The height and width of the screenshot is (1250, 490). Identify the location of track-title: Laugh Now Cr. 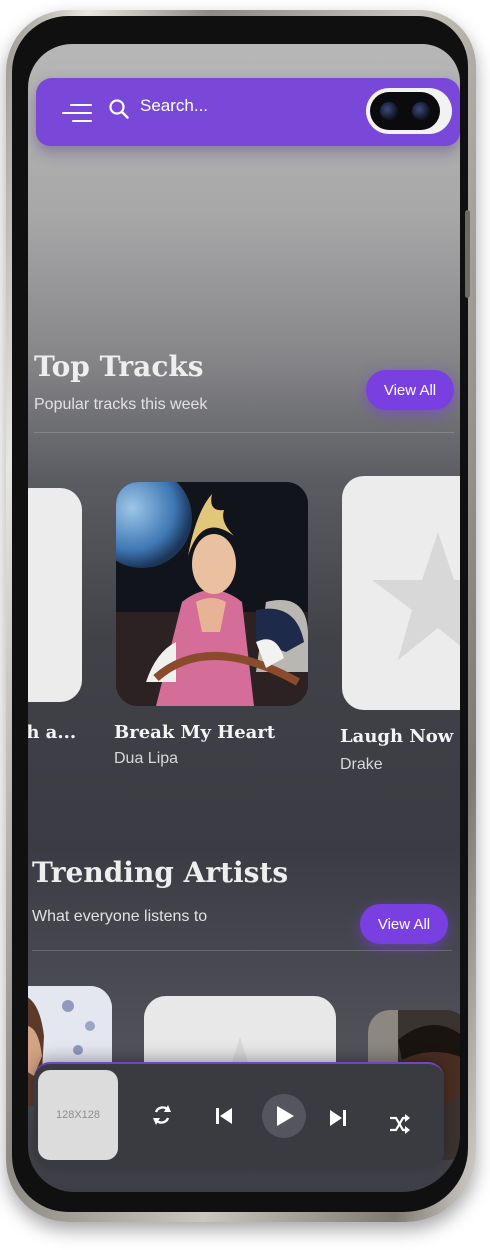
(400, 736).